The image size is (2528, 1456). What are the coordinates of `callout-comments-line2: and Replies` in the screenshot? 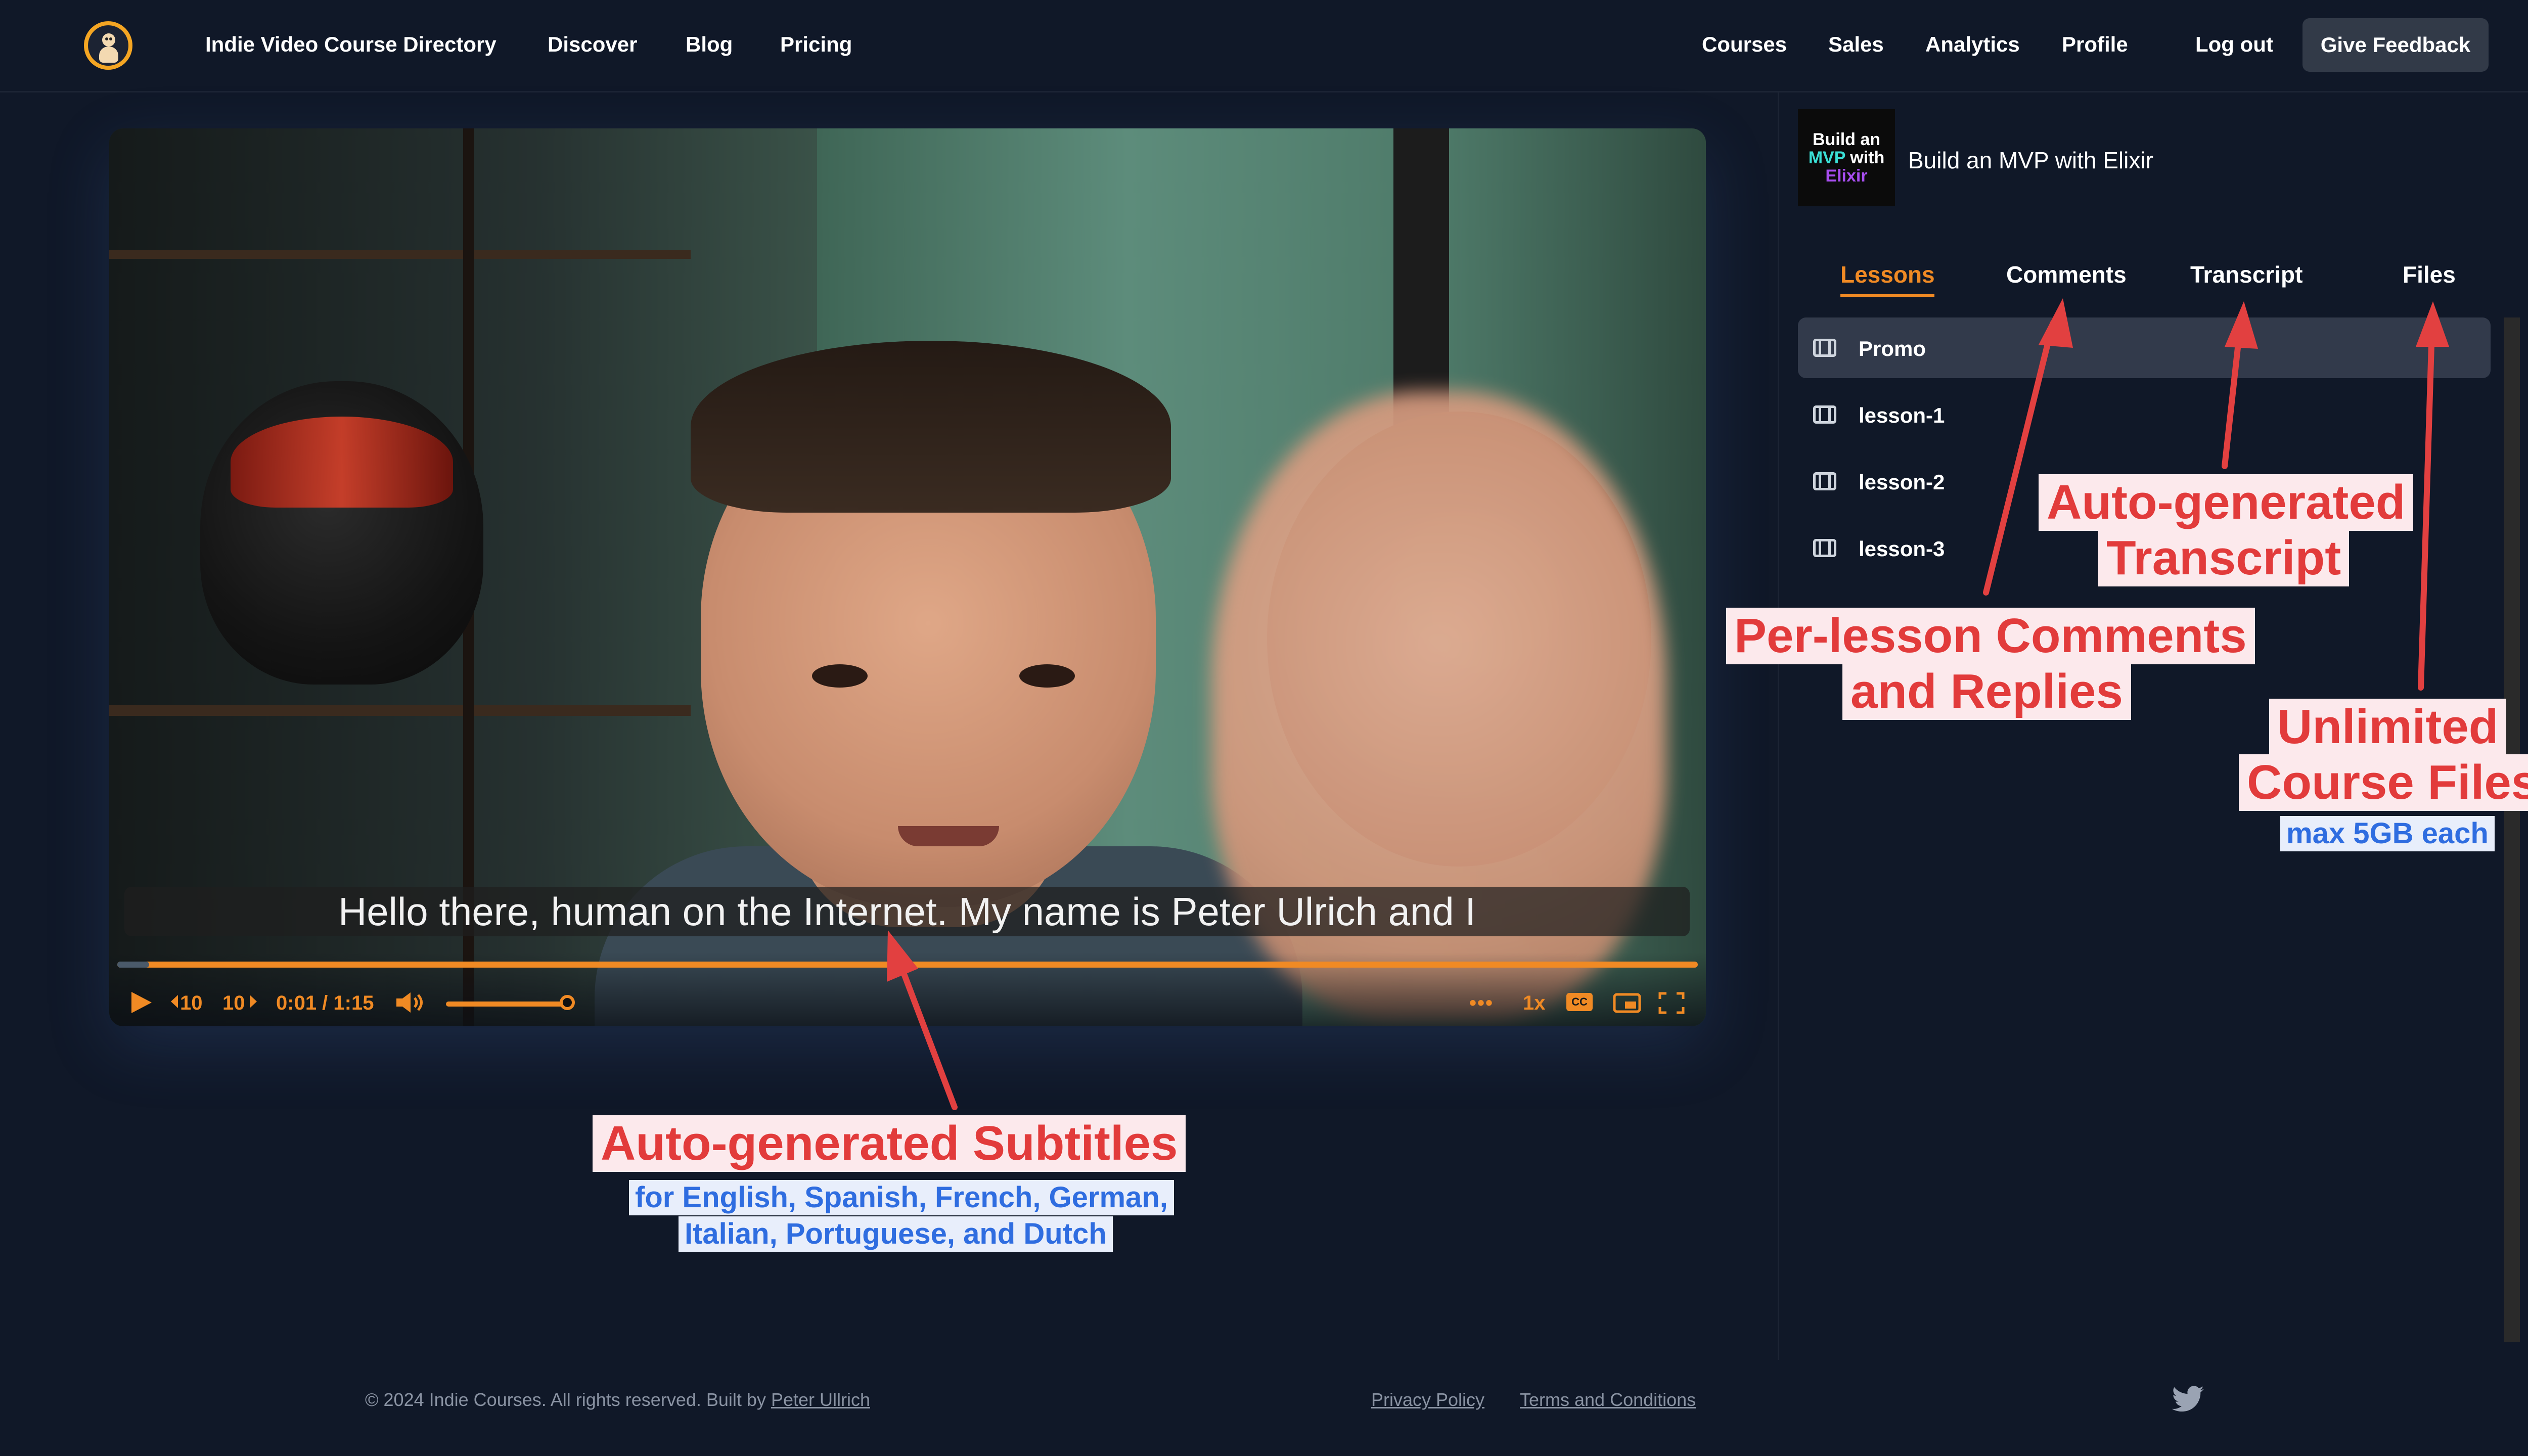 It's located at (1987, 691).